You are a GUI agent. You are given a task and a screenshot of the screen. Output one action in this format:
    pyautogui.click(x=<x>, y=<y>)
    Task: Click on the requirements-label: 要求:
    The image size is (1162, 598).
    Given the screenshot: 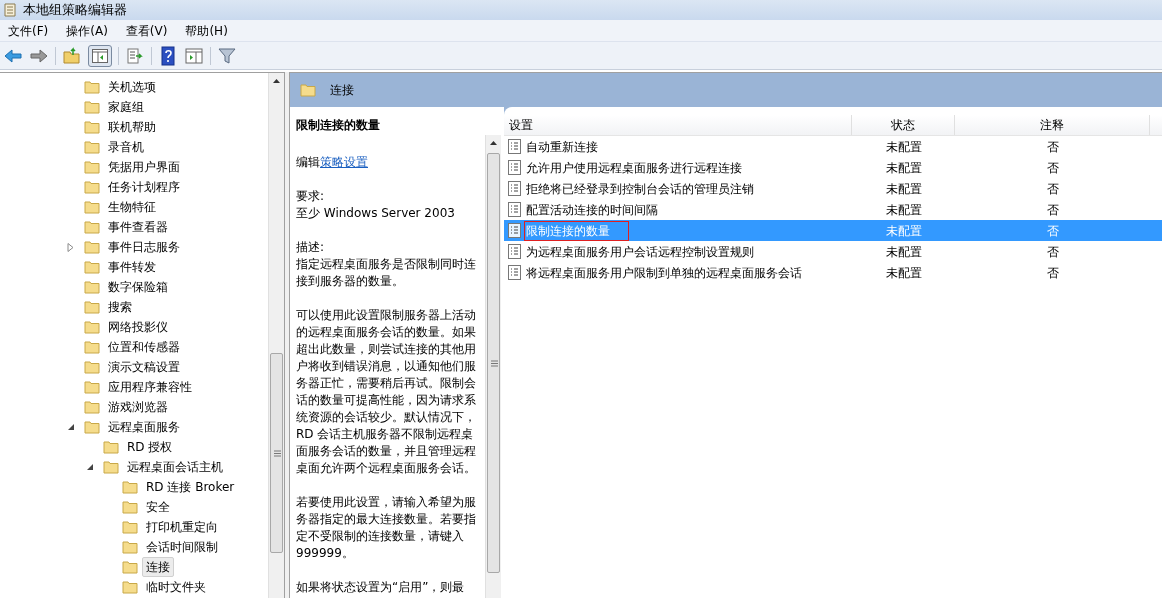 What is the action you would take?
    pyautogui.click(x=311, y=196)
    